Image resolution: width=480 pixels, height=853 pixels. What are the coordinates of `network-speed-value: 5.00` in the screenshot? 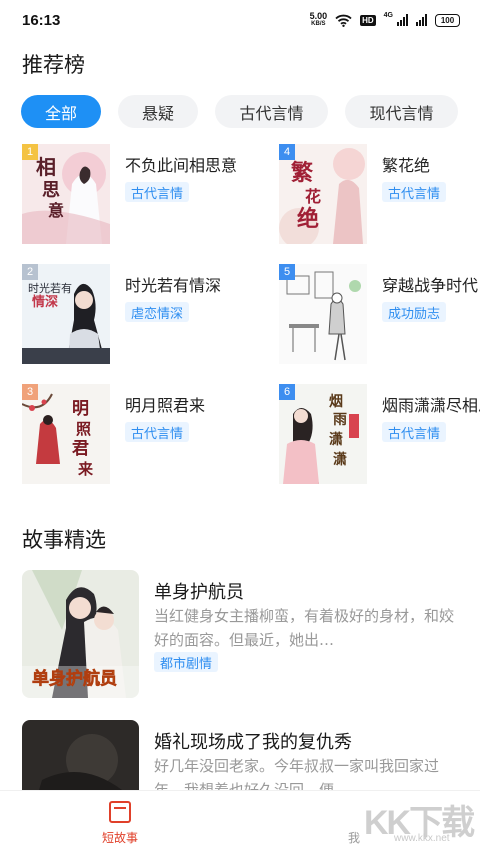 It's located at (318, 16).